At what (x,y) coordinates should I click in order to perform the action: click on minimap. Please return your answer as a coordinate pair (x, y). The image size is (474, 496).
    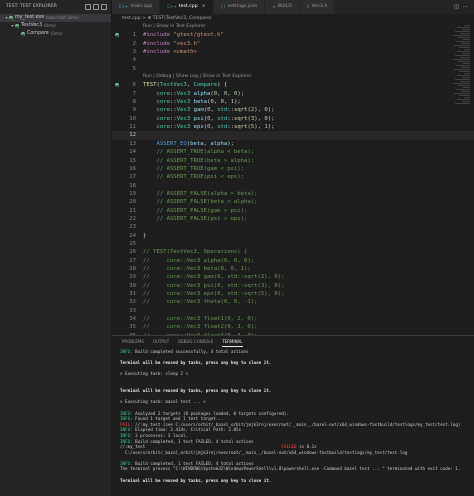
    Looking at the image, I should click on (462, 179).